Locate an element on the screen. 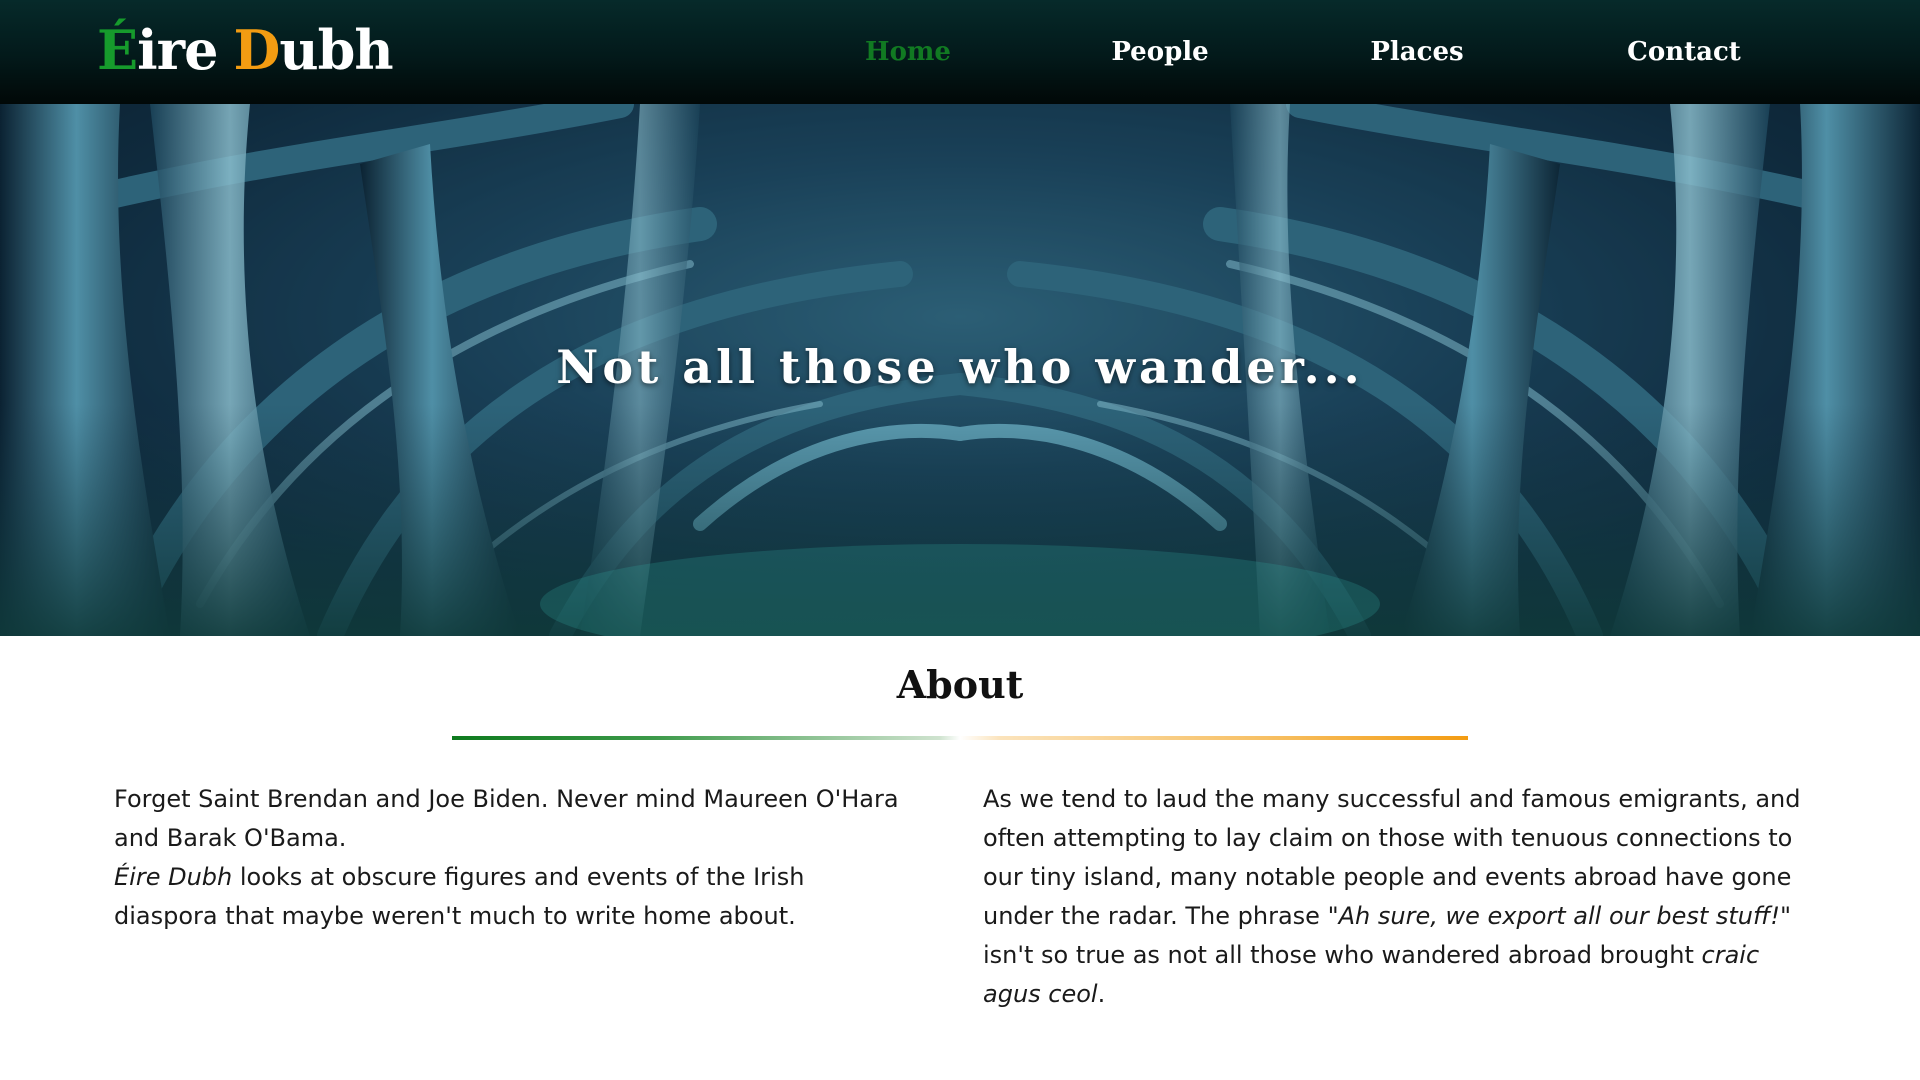 Image resolution: width=1920 pixels, height=1080 pixels. nav-link-contact: Contact is located at coordinates (1684, 52).